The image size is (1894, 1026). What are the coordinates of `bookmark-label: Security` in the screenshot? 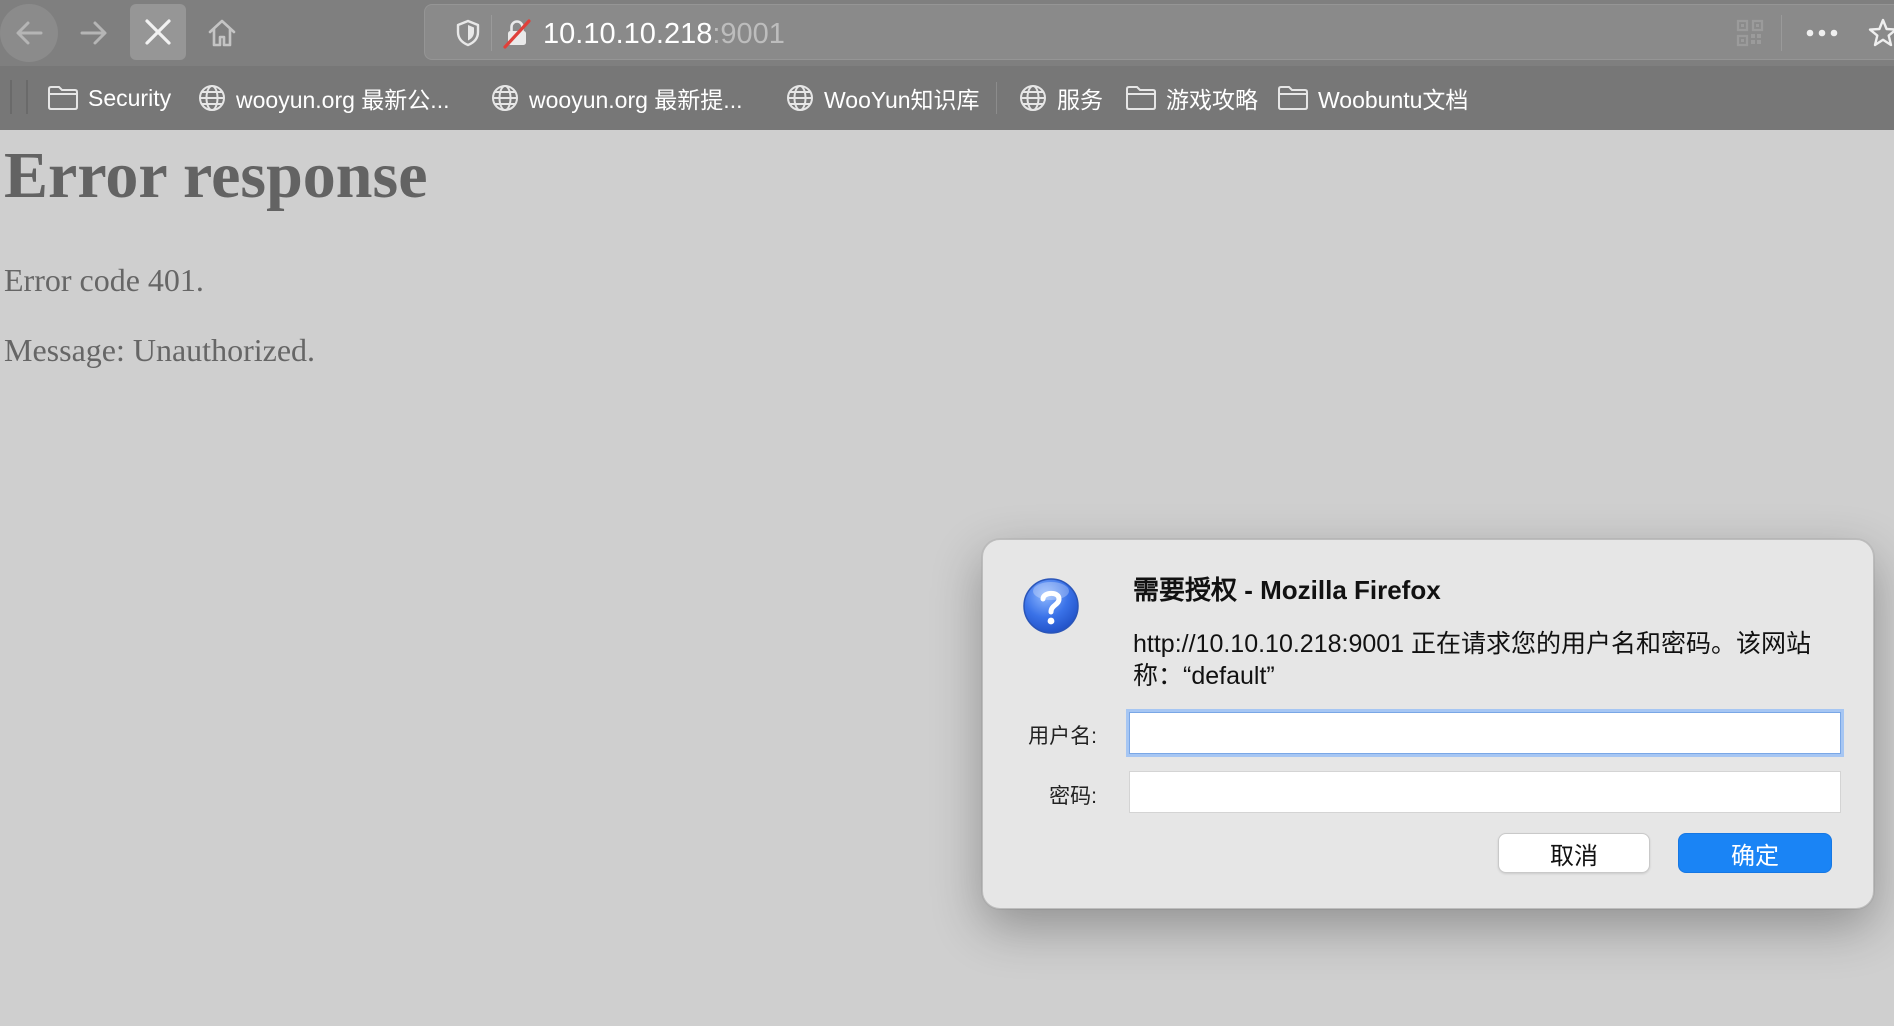 It's located at (130, 97).